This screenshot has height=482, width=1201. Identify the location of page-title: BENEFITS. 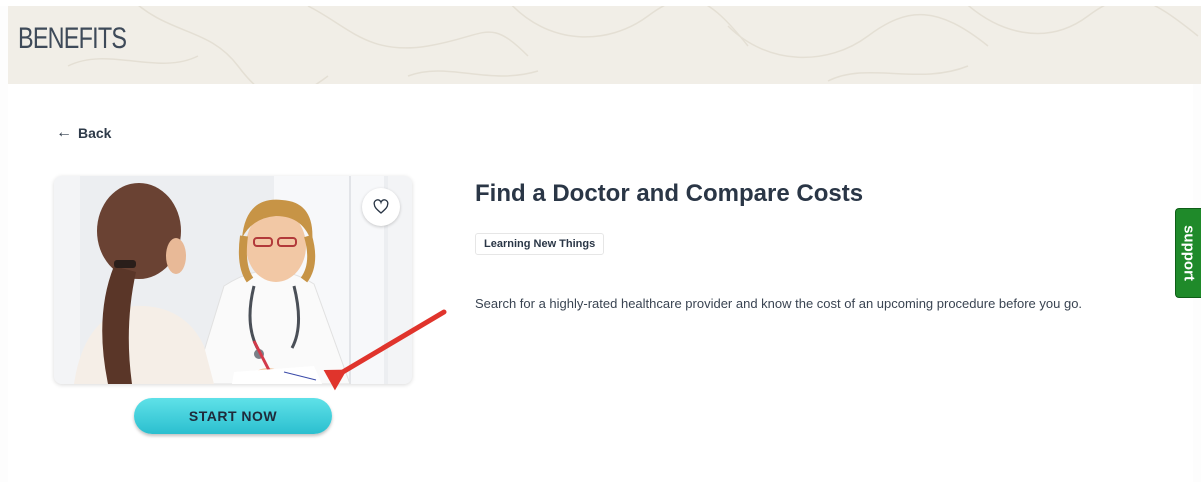
(72, 38).